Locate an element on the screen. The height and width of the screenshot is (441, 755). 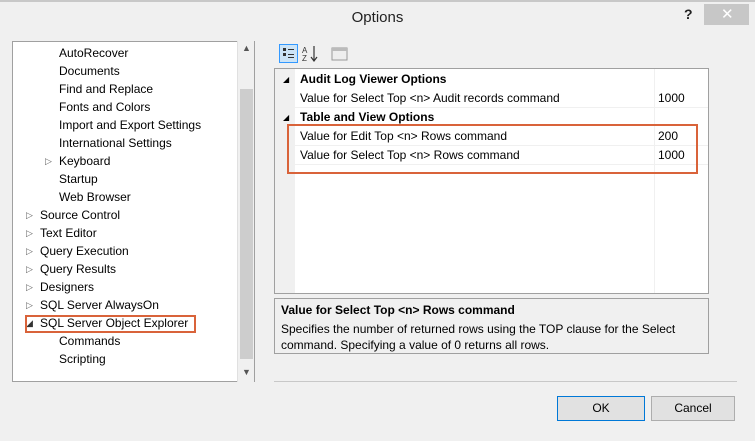
category-label: Audit Log Viewer Options is located at coordinates (373, 79).